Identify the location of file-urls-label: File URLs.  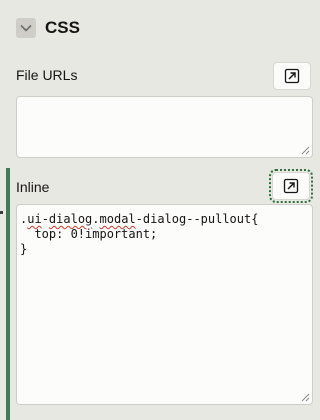
(47, 75).